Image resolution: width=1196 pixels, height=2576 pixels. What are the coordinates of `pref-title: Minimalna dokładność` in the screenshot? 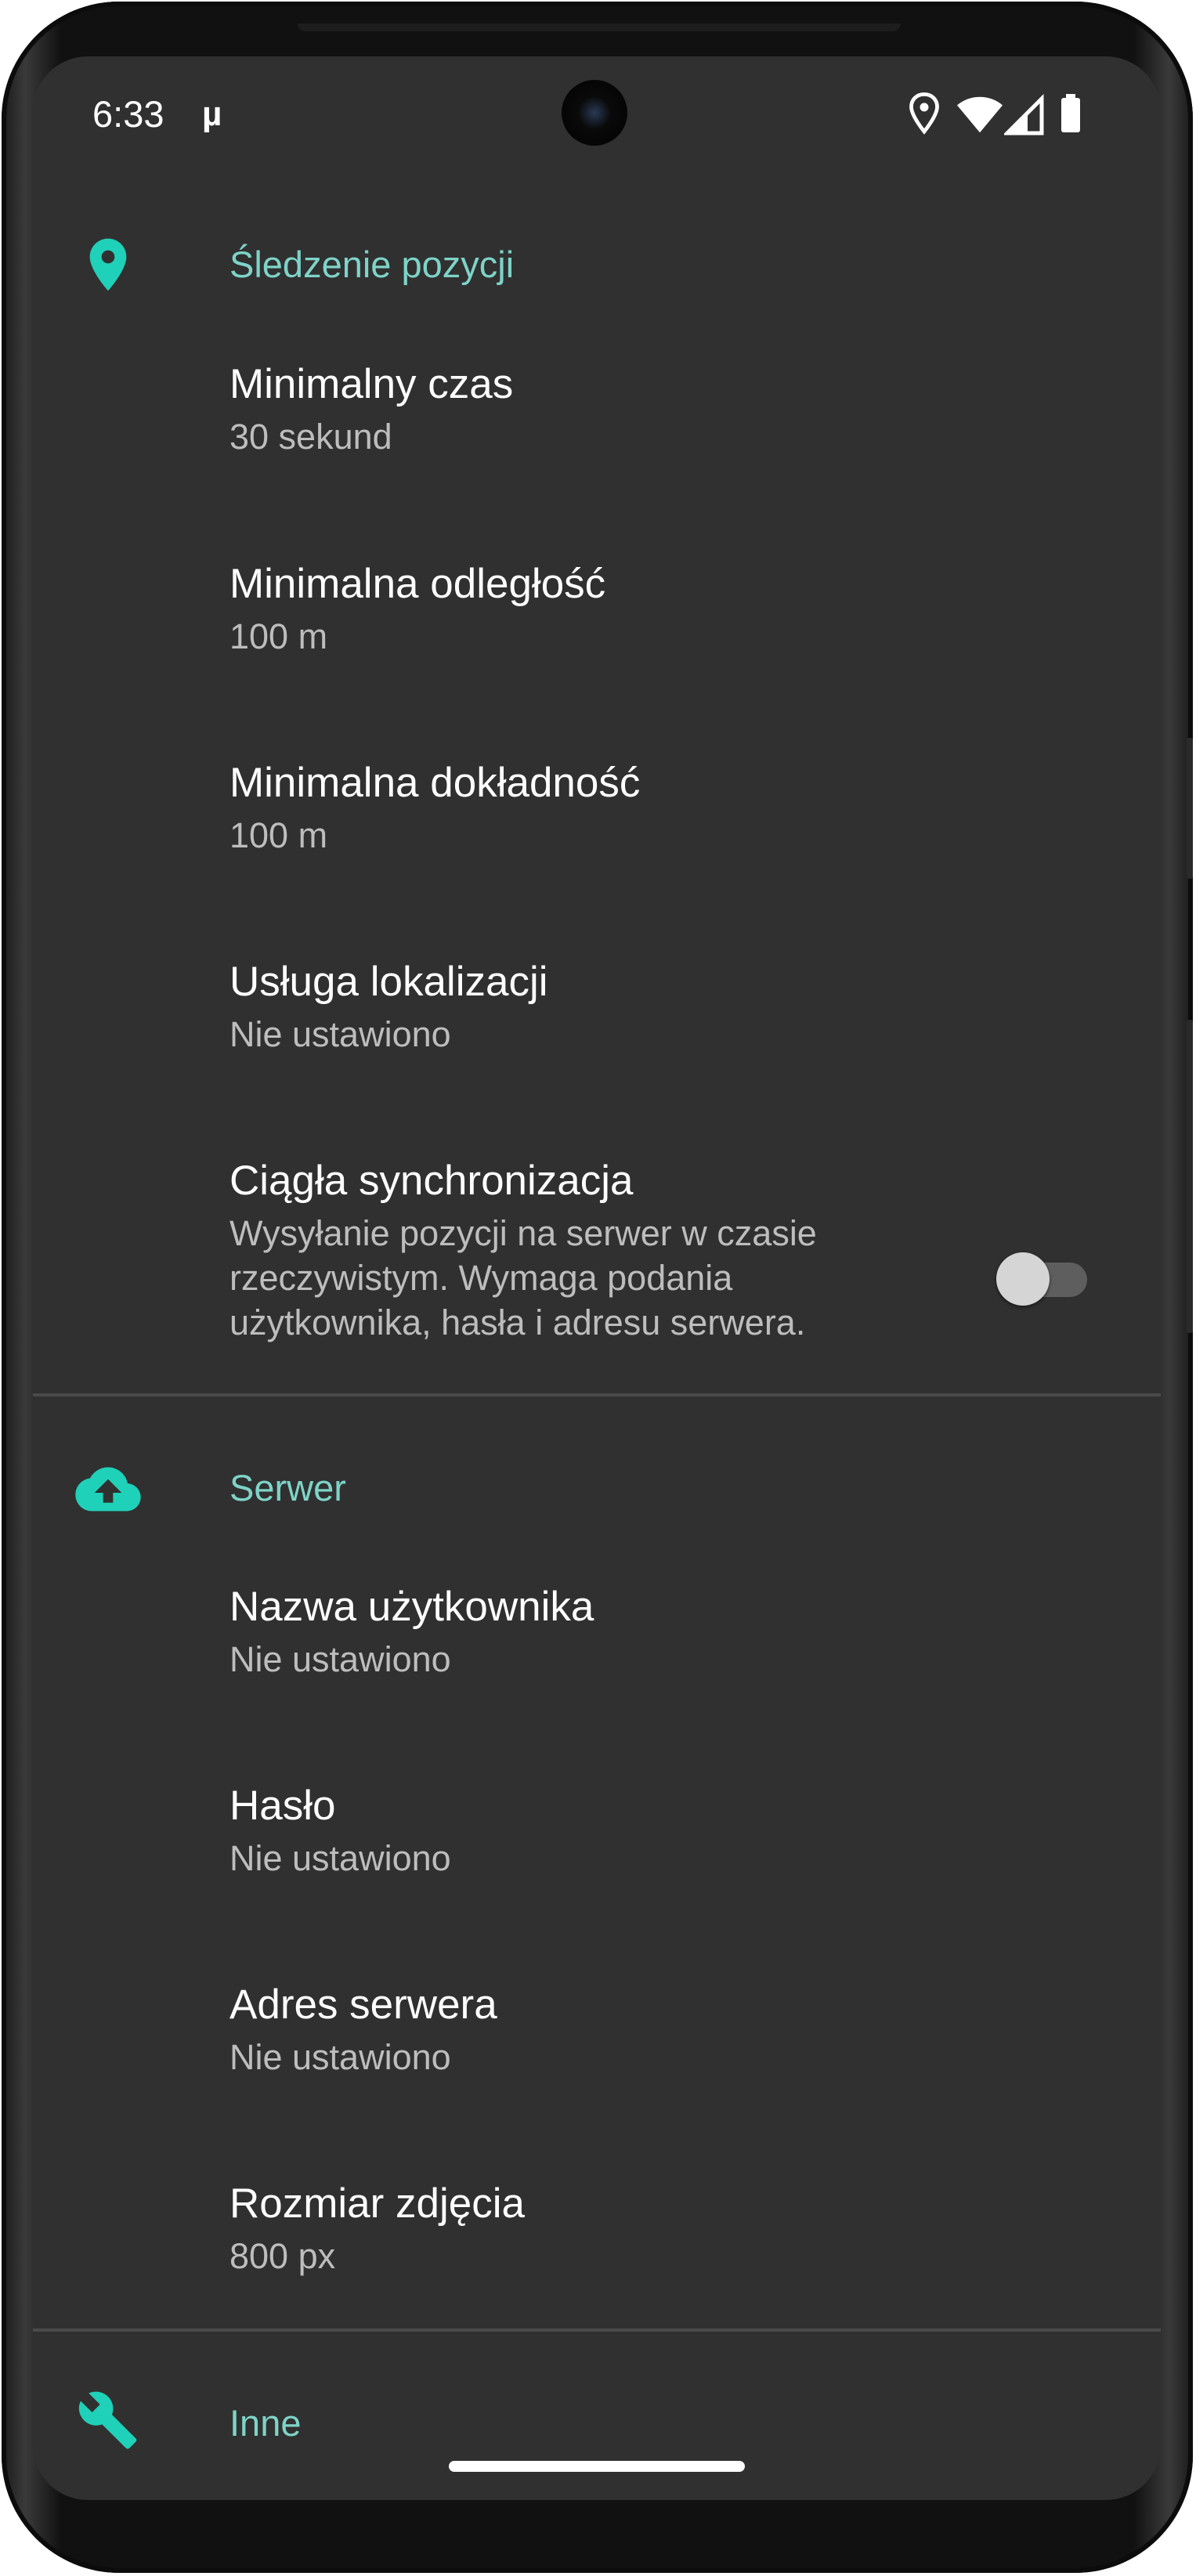 It's located at (435, 783).